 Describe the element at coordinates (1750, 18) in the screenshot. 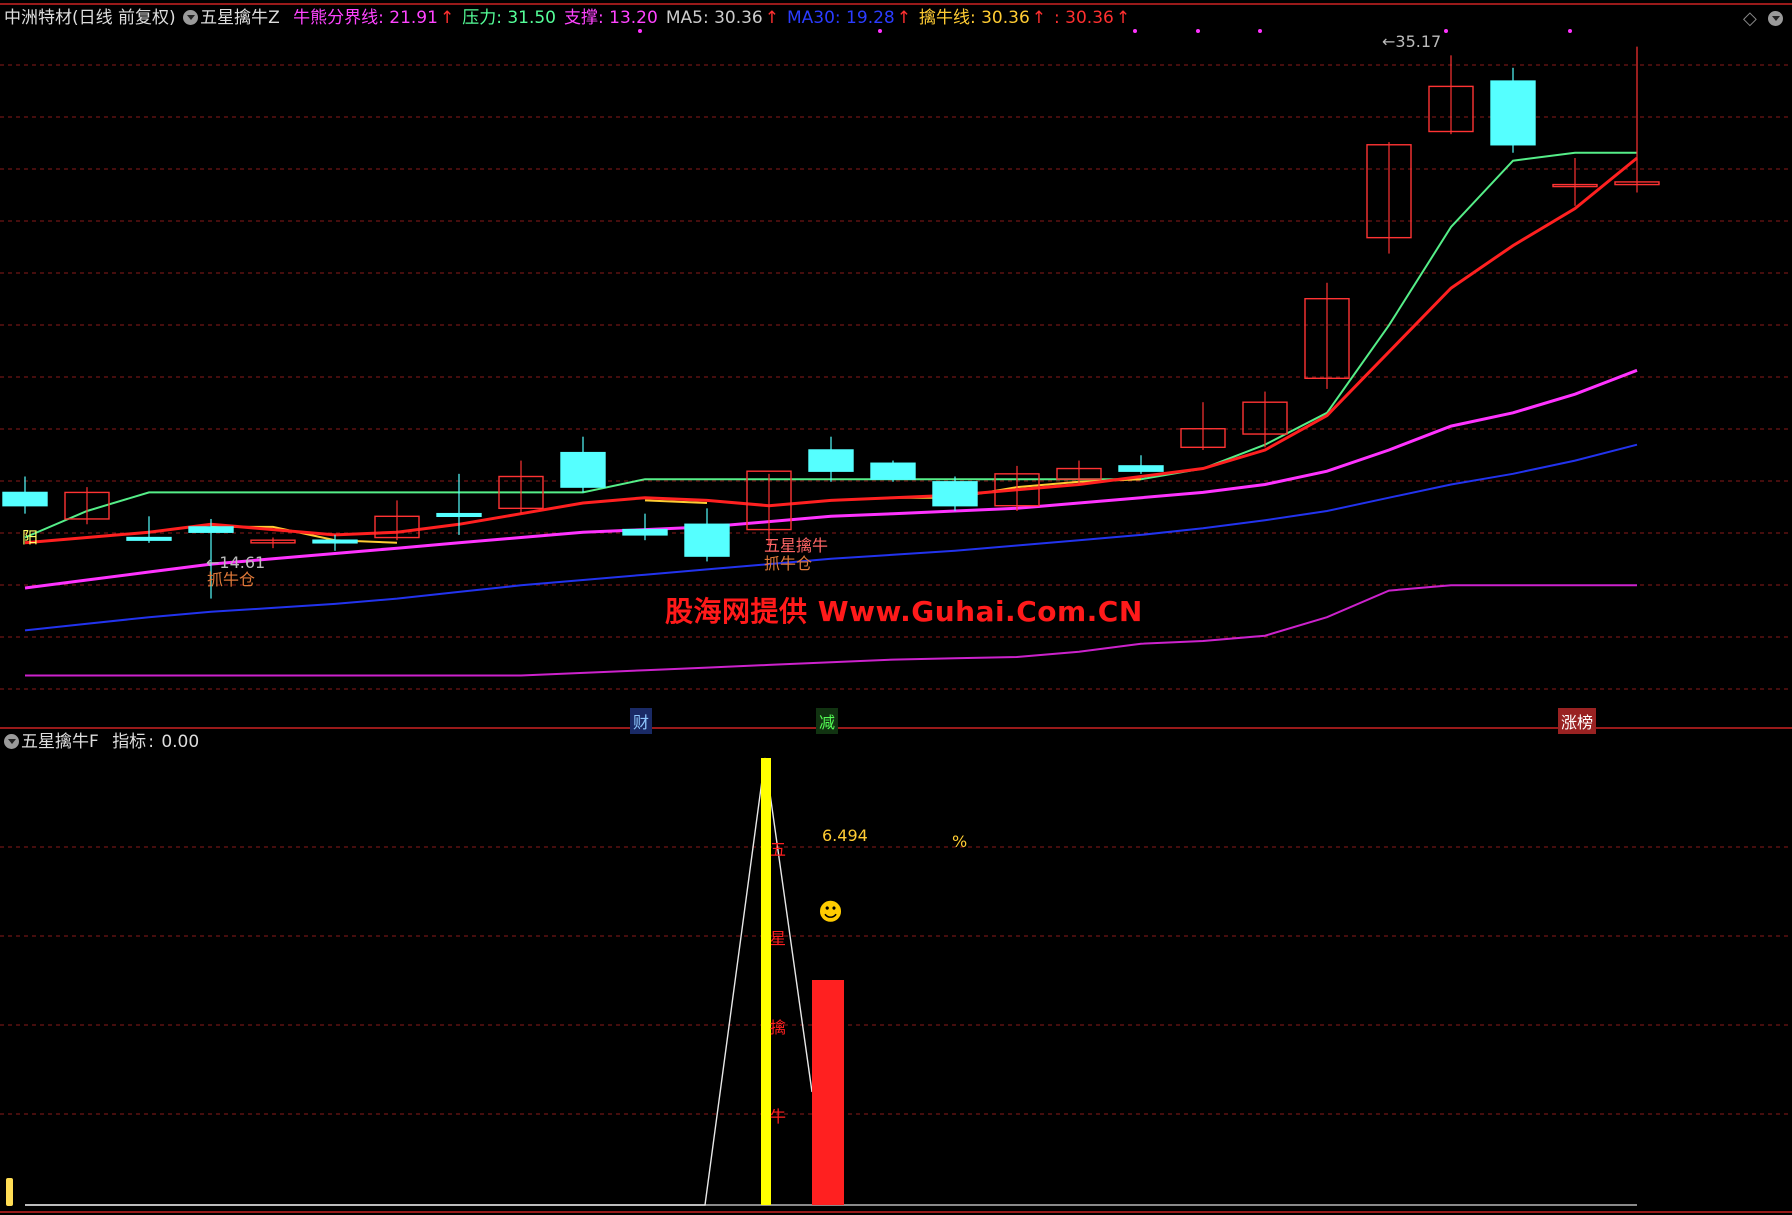

I see `diamond-icon: ◇` at that location.